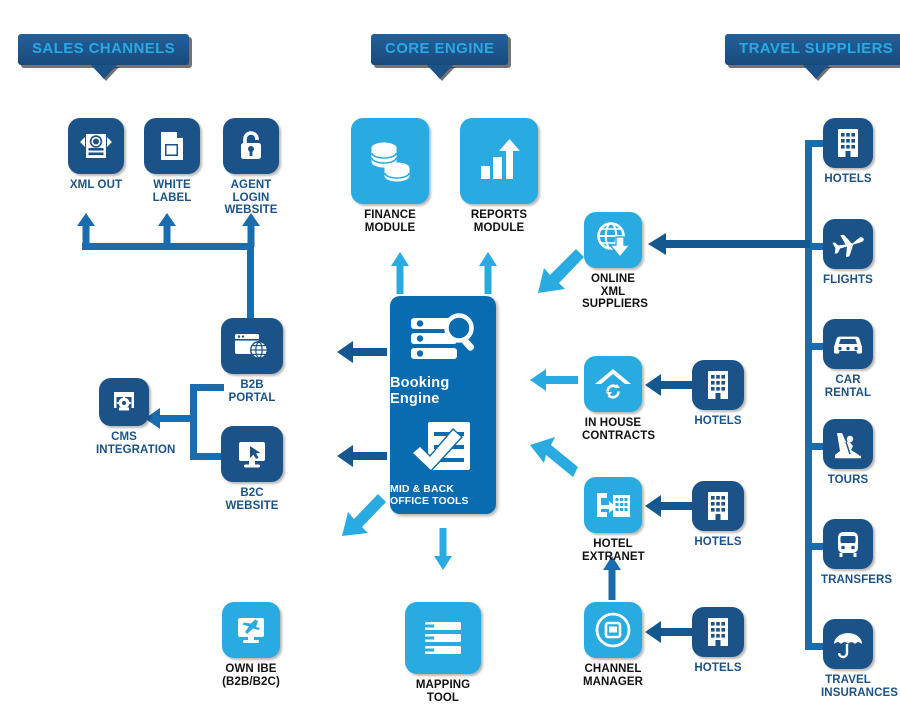 This screenshot has width=900, height=727. What do you see at coordinates (848, 480) in the screenshot?
I see `node-label: TOURS` at bounding box center [848, 480].